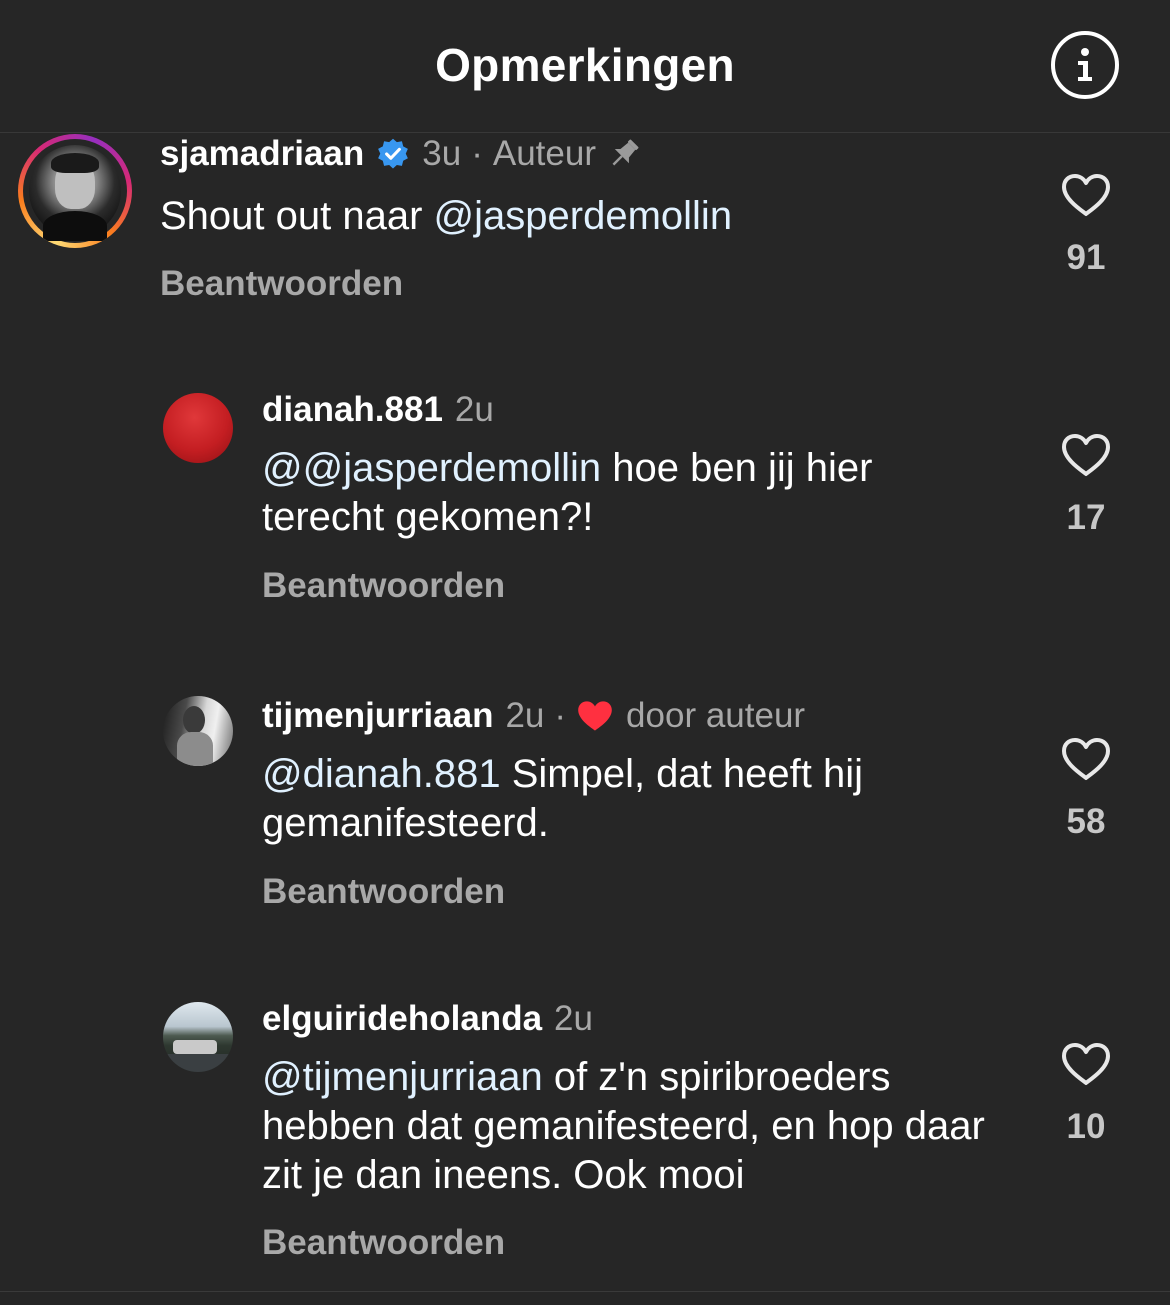 This screenshot has width=1170, height=1305. What do you see at coordinates (402, 1019) in the screenshot?
I see `comment-username: elguirideholanda` at bounding box center [402, 1019].